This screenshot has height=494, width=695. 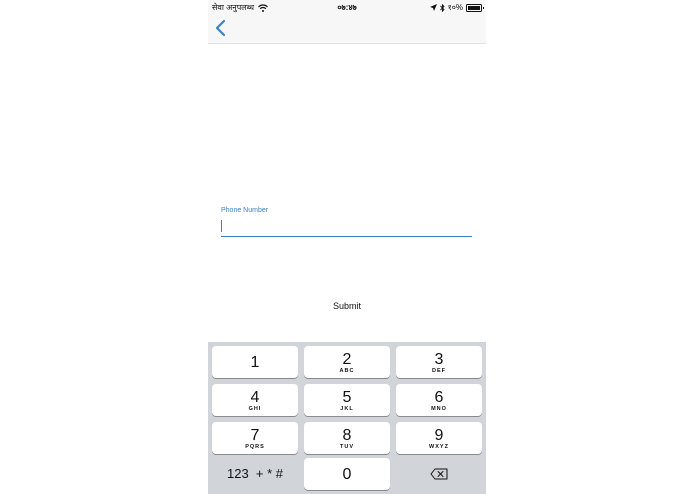 I want to click on key-1: 1, so click(x=255, y=362).